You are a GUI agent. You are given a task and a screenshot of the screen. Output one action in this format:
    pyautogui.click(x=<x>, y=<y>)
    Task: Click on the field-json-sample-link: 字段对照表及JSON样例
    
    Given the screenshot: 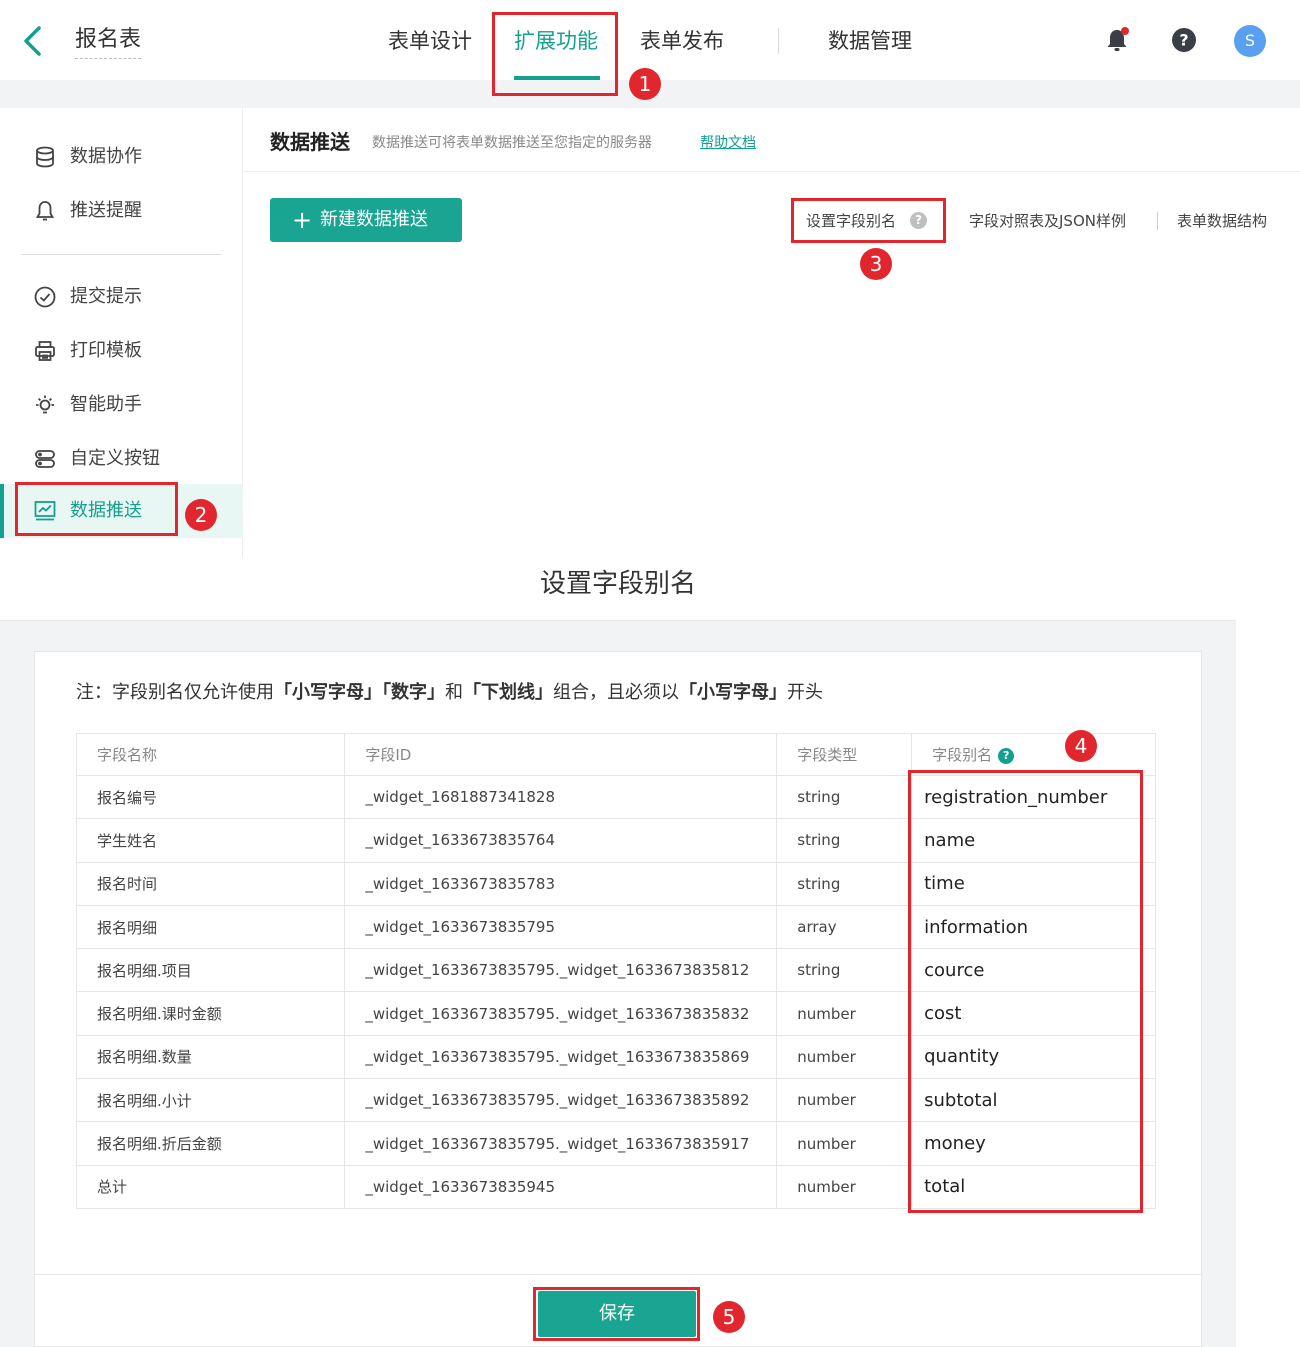 What is the action you would take?
    pyautogui.click(x=1047, y=221)
    